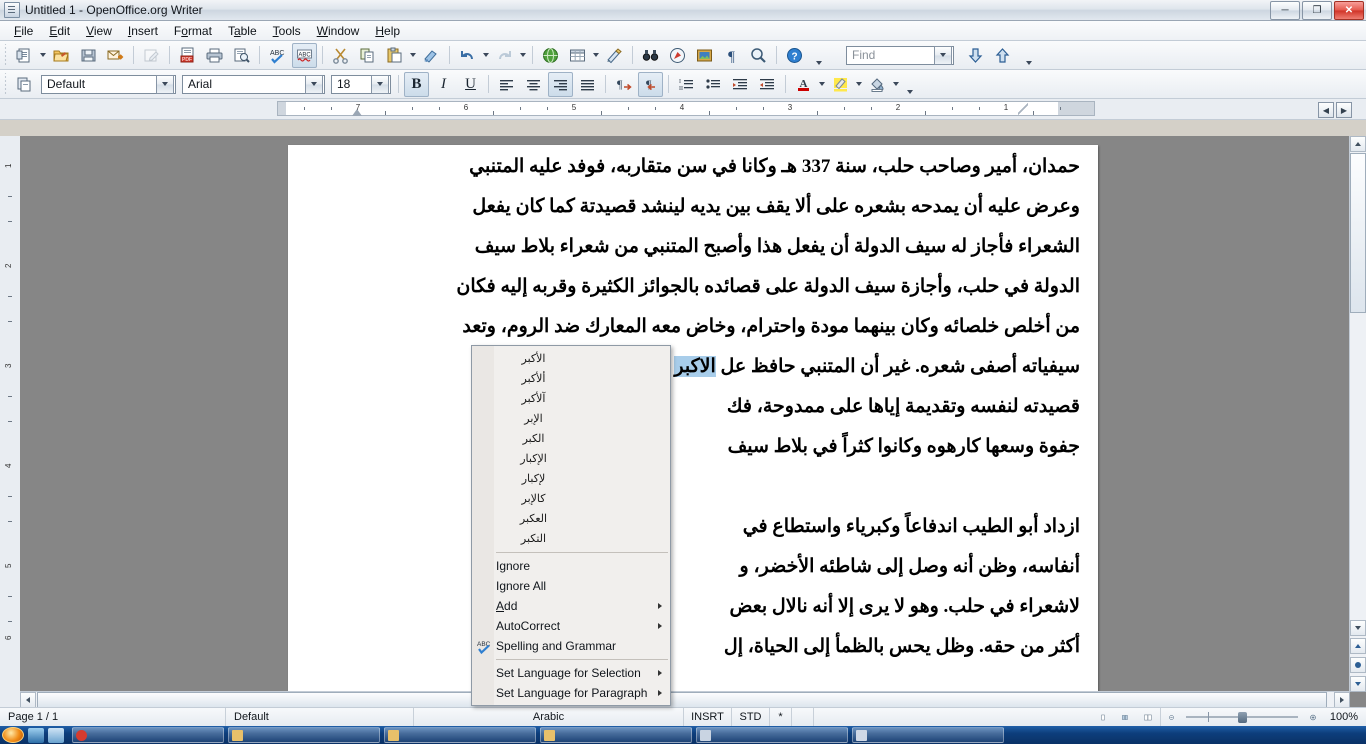 Image resolution: width=1366 pixels, height=744 pixels. Describe the element at coordinates (571, 586) in the screenshot. I see `context-menu-ignore-all: Ignore All` at that location.